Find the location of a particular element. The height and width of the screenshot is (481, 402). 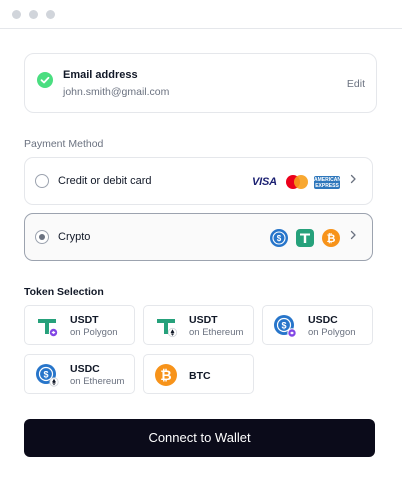

card-option-label: Credit or debit card is located at coordinates (105, 181).